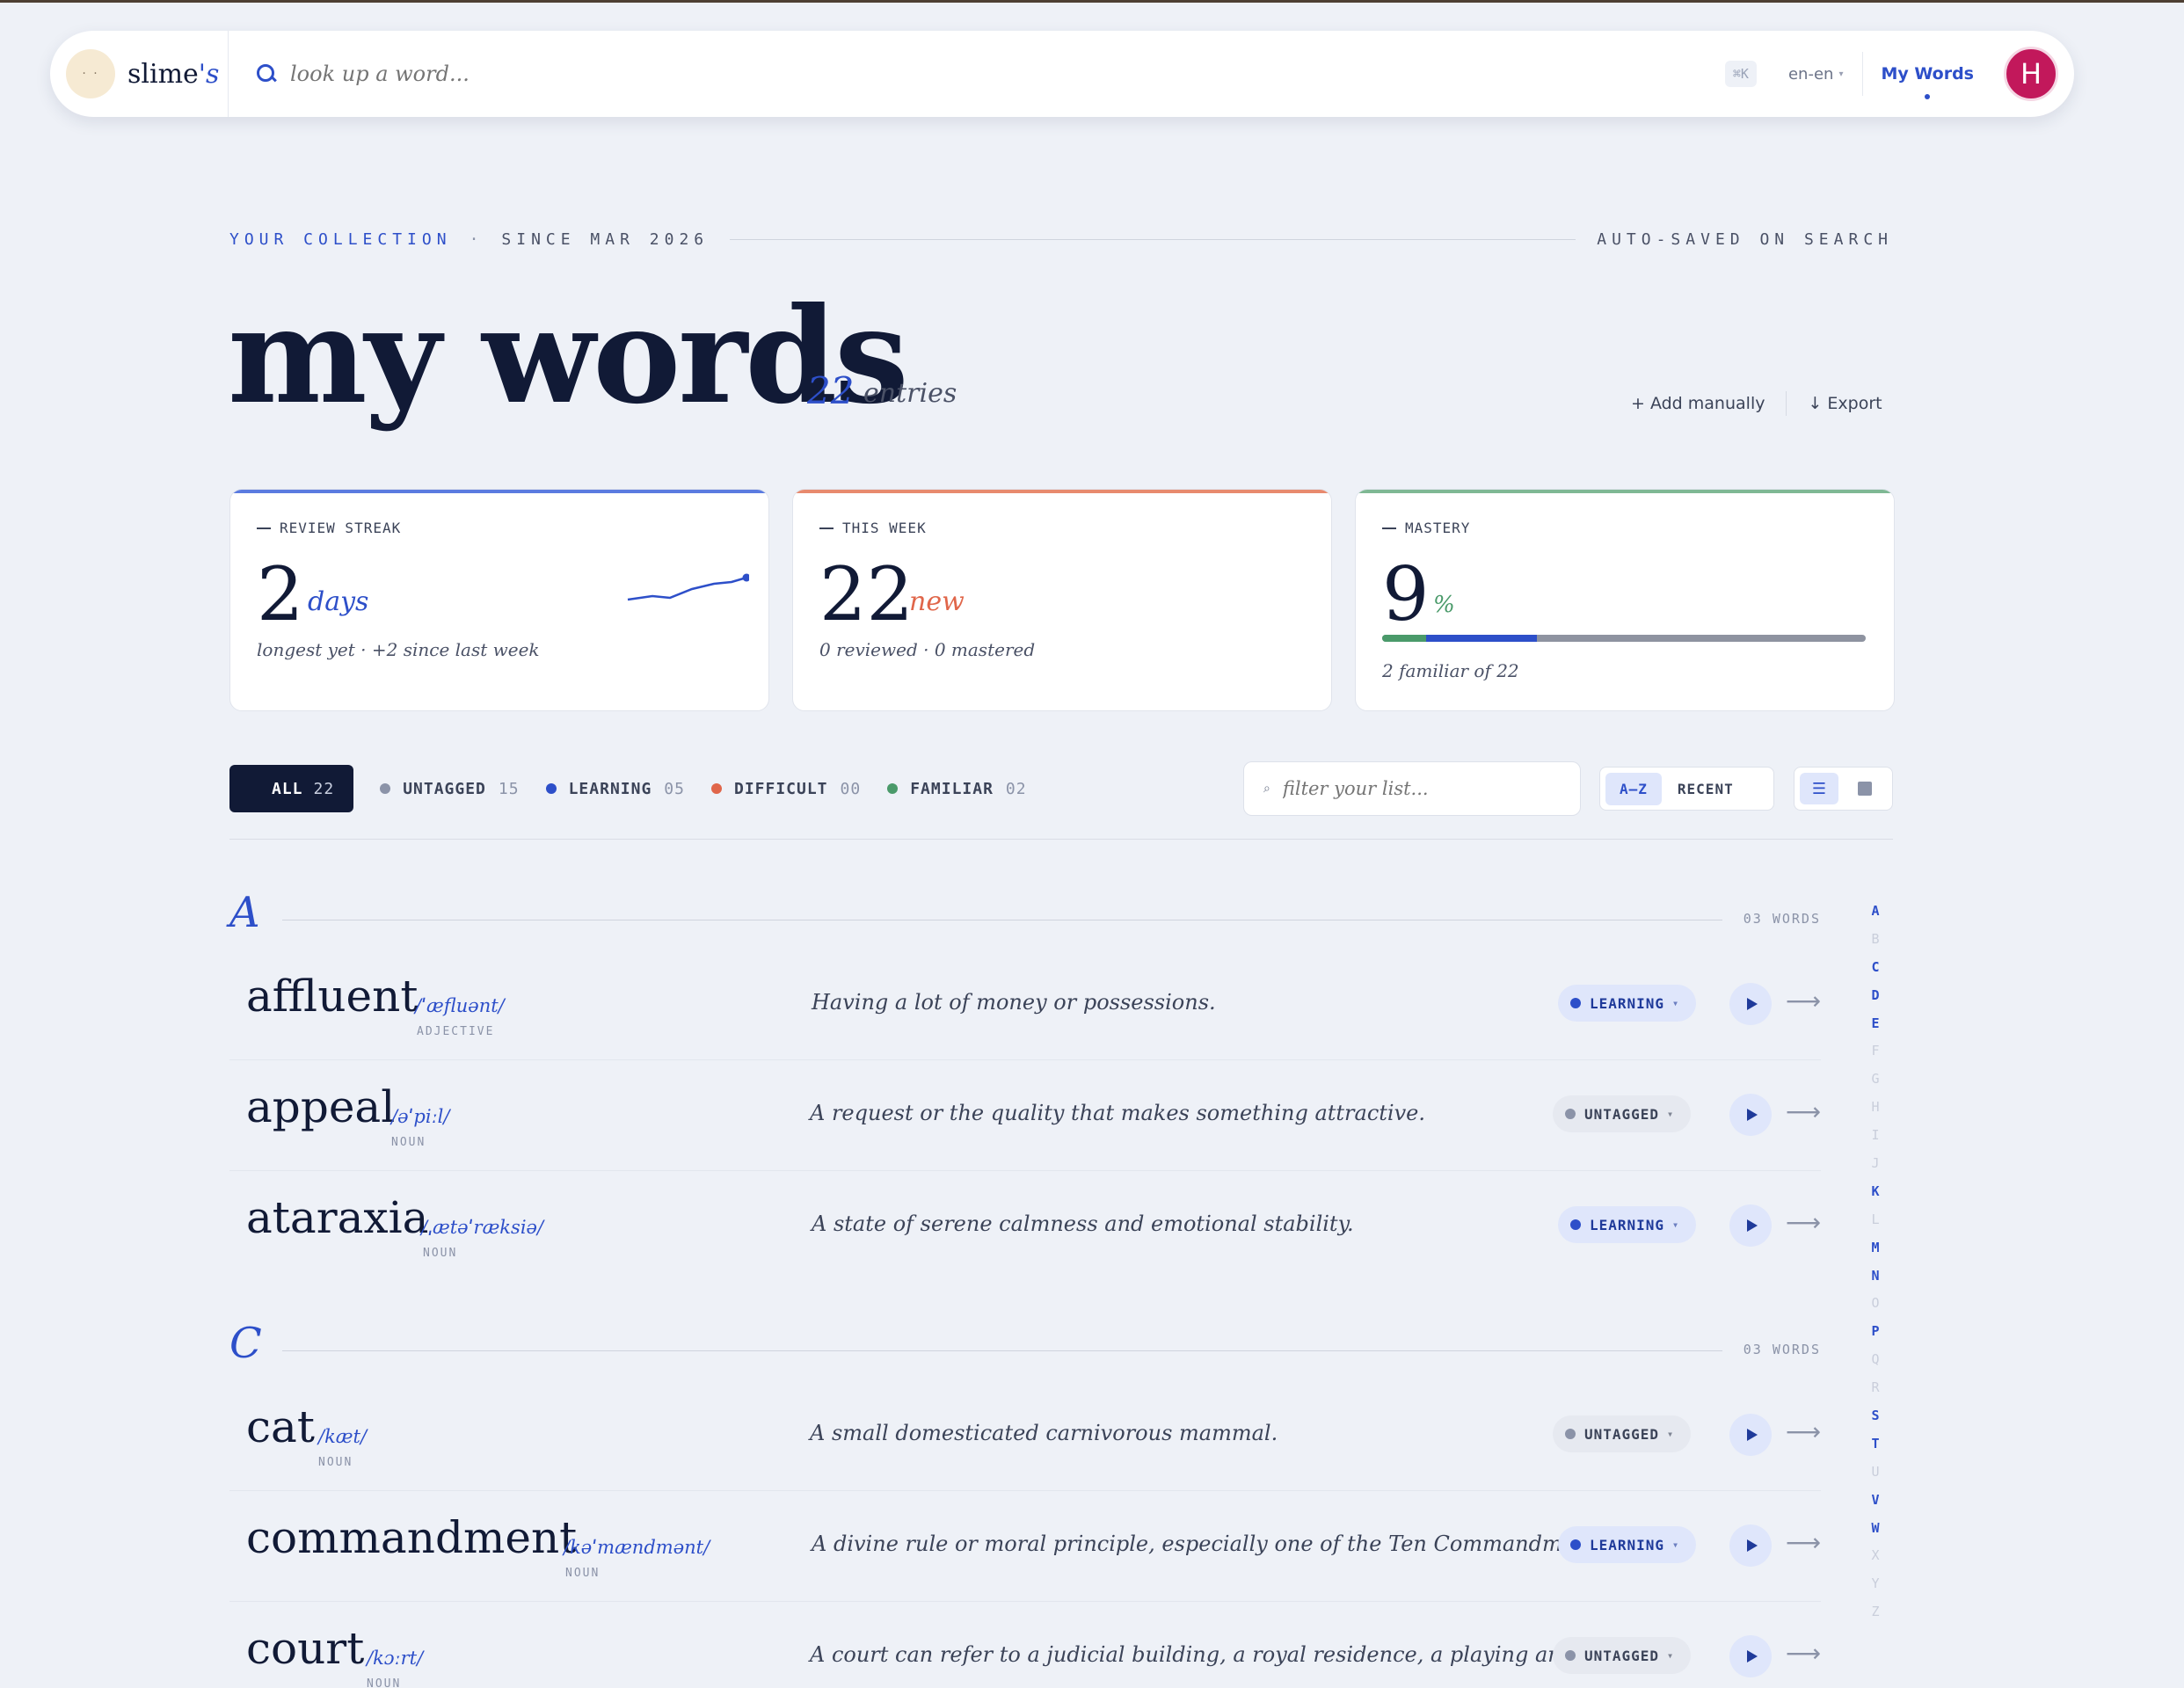 This screenshot has height=1688, width=2184. What do you see at coordinates (1875, 1415) in the screenshot?
I see `alphabet-letter-s: S` at bounding box center [1875, 1415].